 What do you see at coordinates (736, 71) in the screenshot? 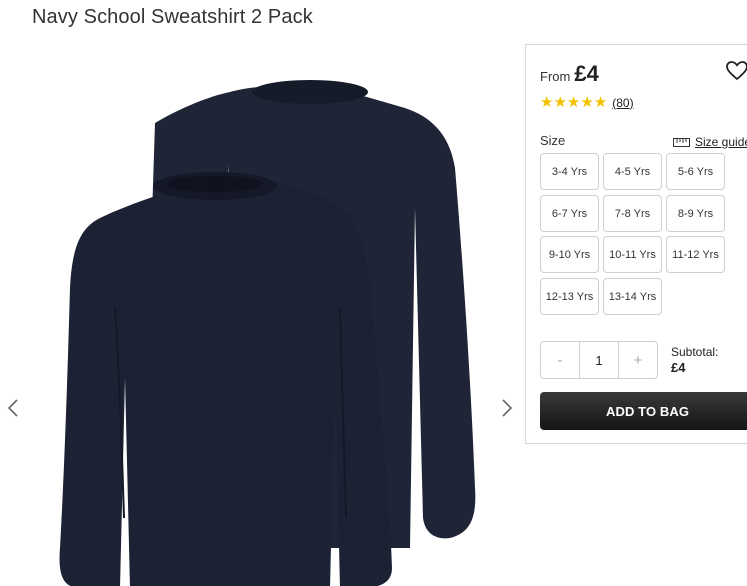
I see `heart-icon` at bounding box center [736, 71].